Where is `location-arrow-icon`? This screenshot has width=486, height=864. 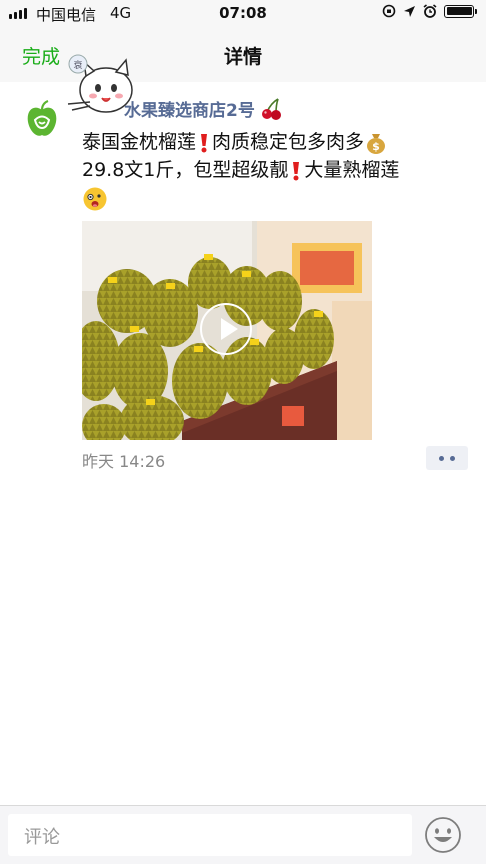 location-arrow-icon is located at coordinates (409, 11).